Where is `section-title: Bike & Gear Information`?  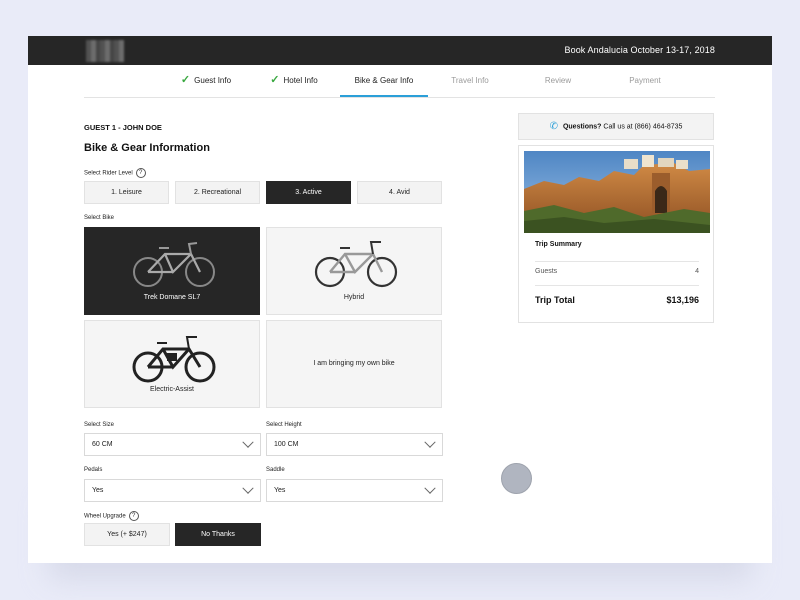
section-title: Bike & Gear Information is located at coordinates (147, 148).